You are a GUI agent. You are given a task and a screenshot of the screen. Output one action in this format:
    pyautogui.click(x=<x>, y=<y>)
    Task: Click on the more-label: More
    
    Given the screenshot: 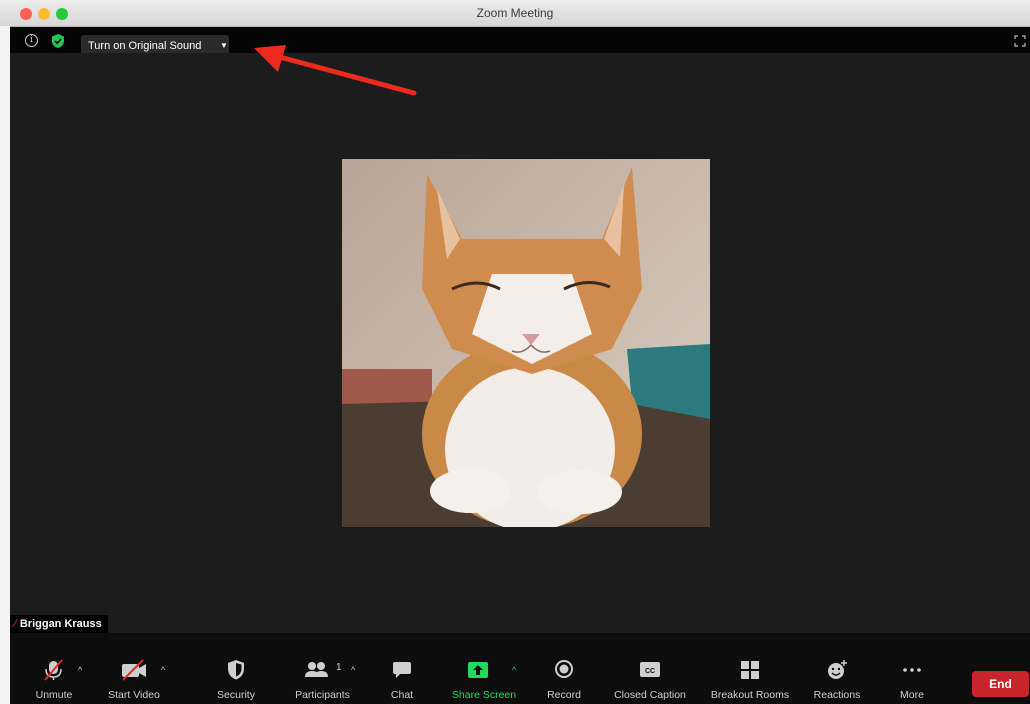 What is the action you would take?
    pyautogui.click(x=912, y=695)
    